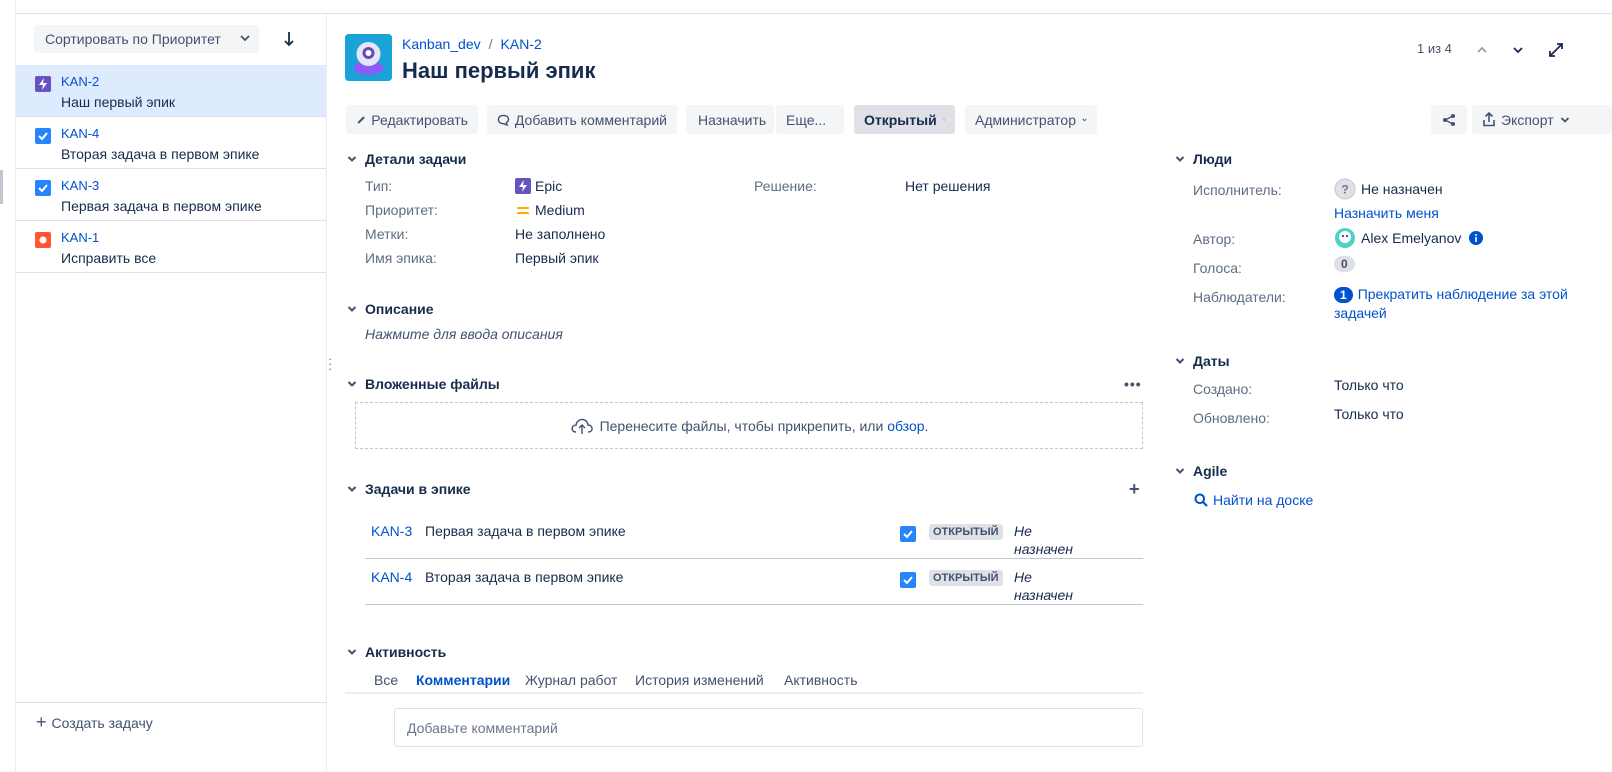 The image size is (1612, 772). What do you see at coordinates (814, 7) in the screenshot?
I see `top-divider` at bounding box center [814, 7].